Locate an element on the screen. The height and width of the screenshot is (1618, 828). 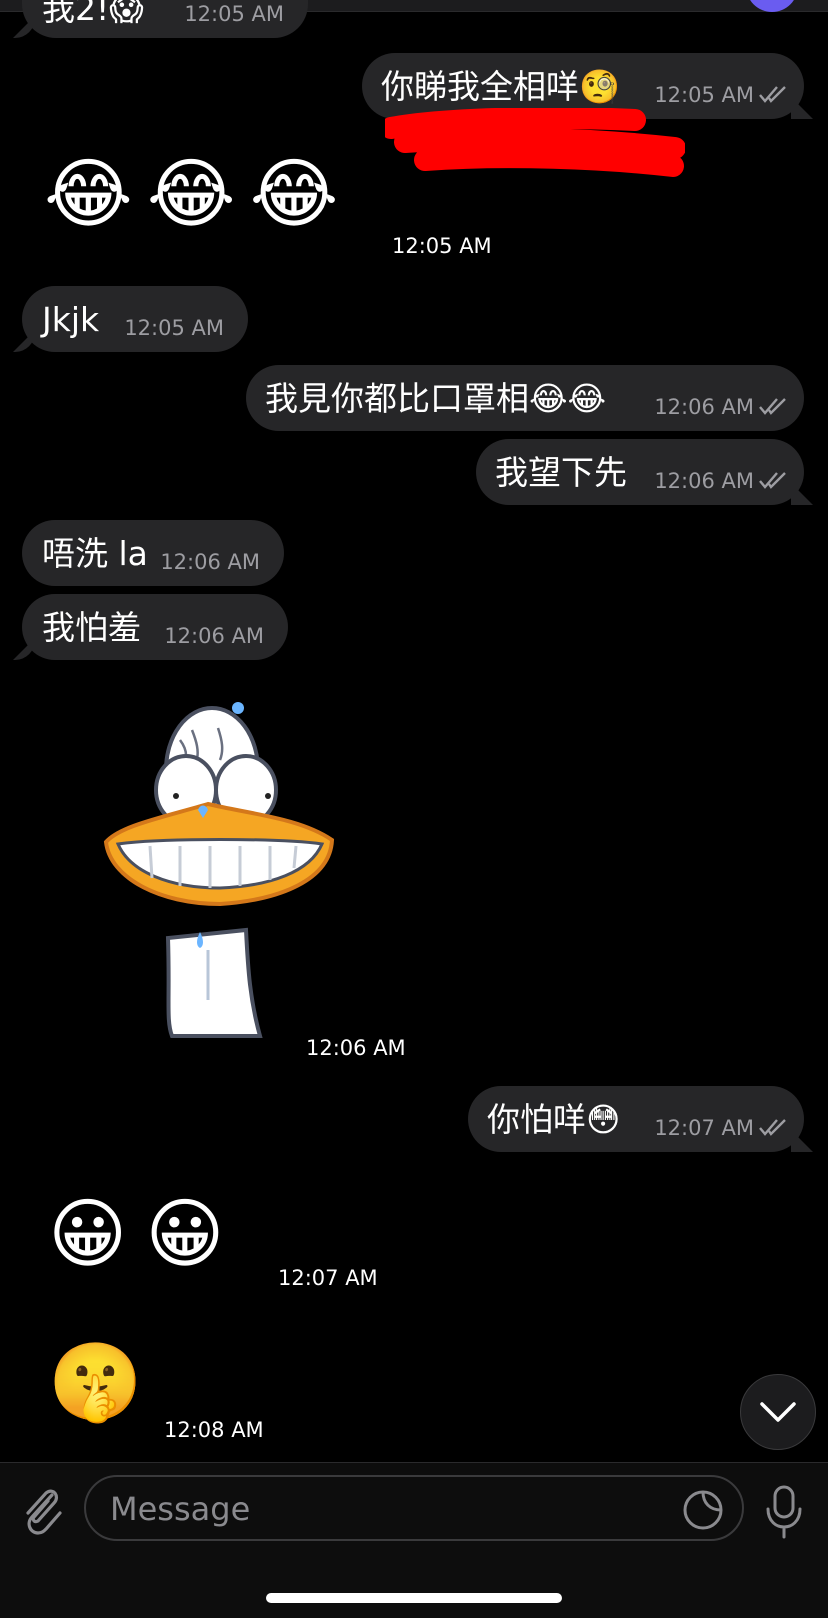
paperclip-icon is located at coordinates (42, 1511).